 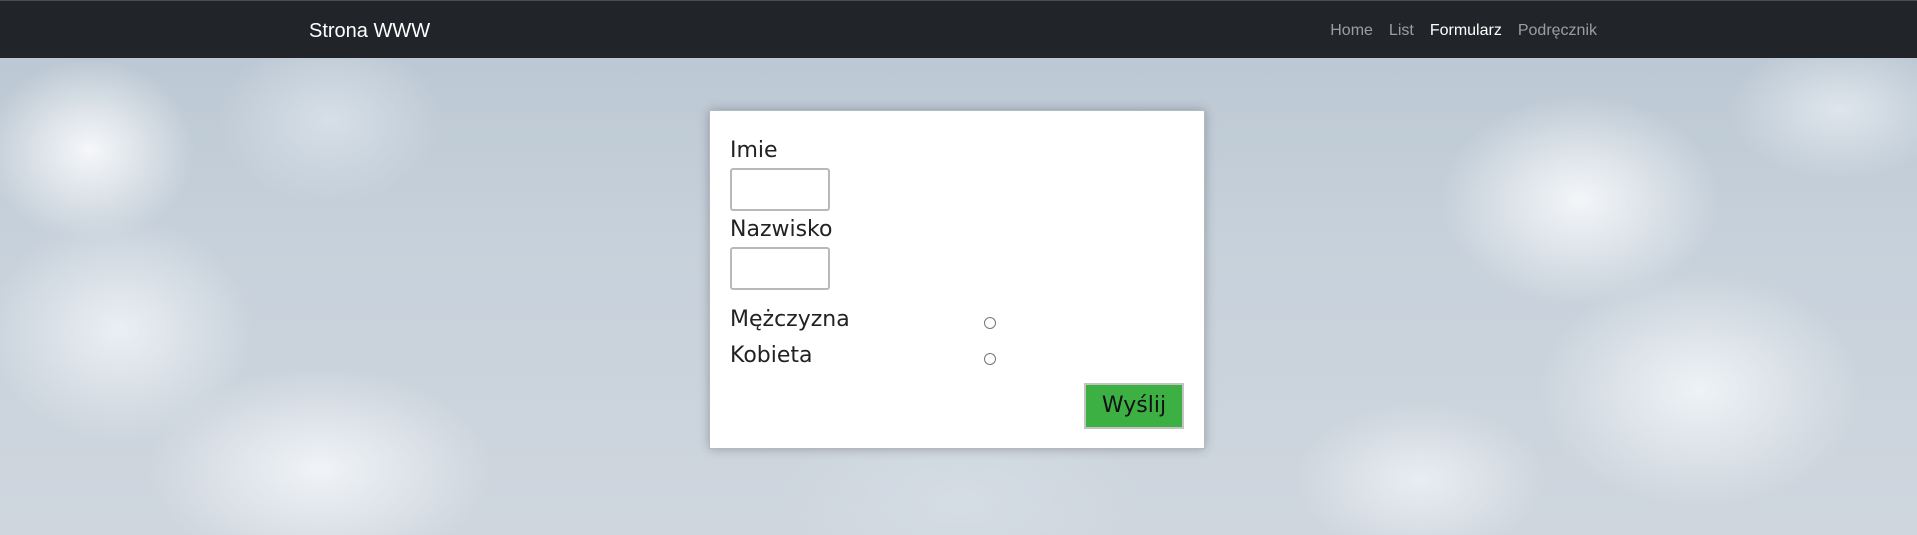 What do you see at coordinates (1401, 31) in the screenshot?
I see `nav-link-list: List` at bounding box center [1401, 31].